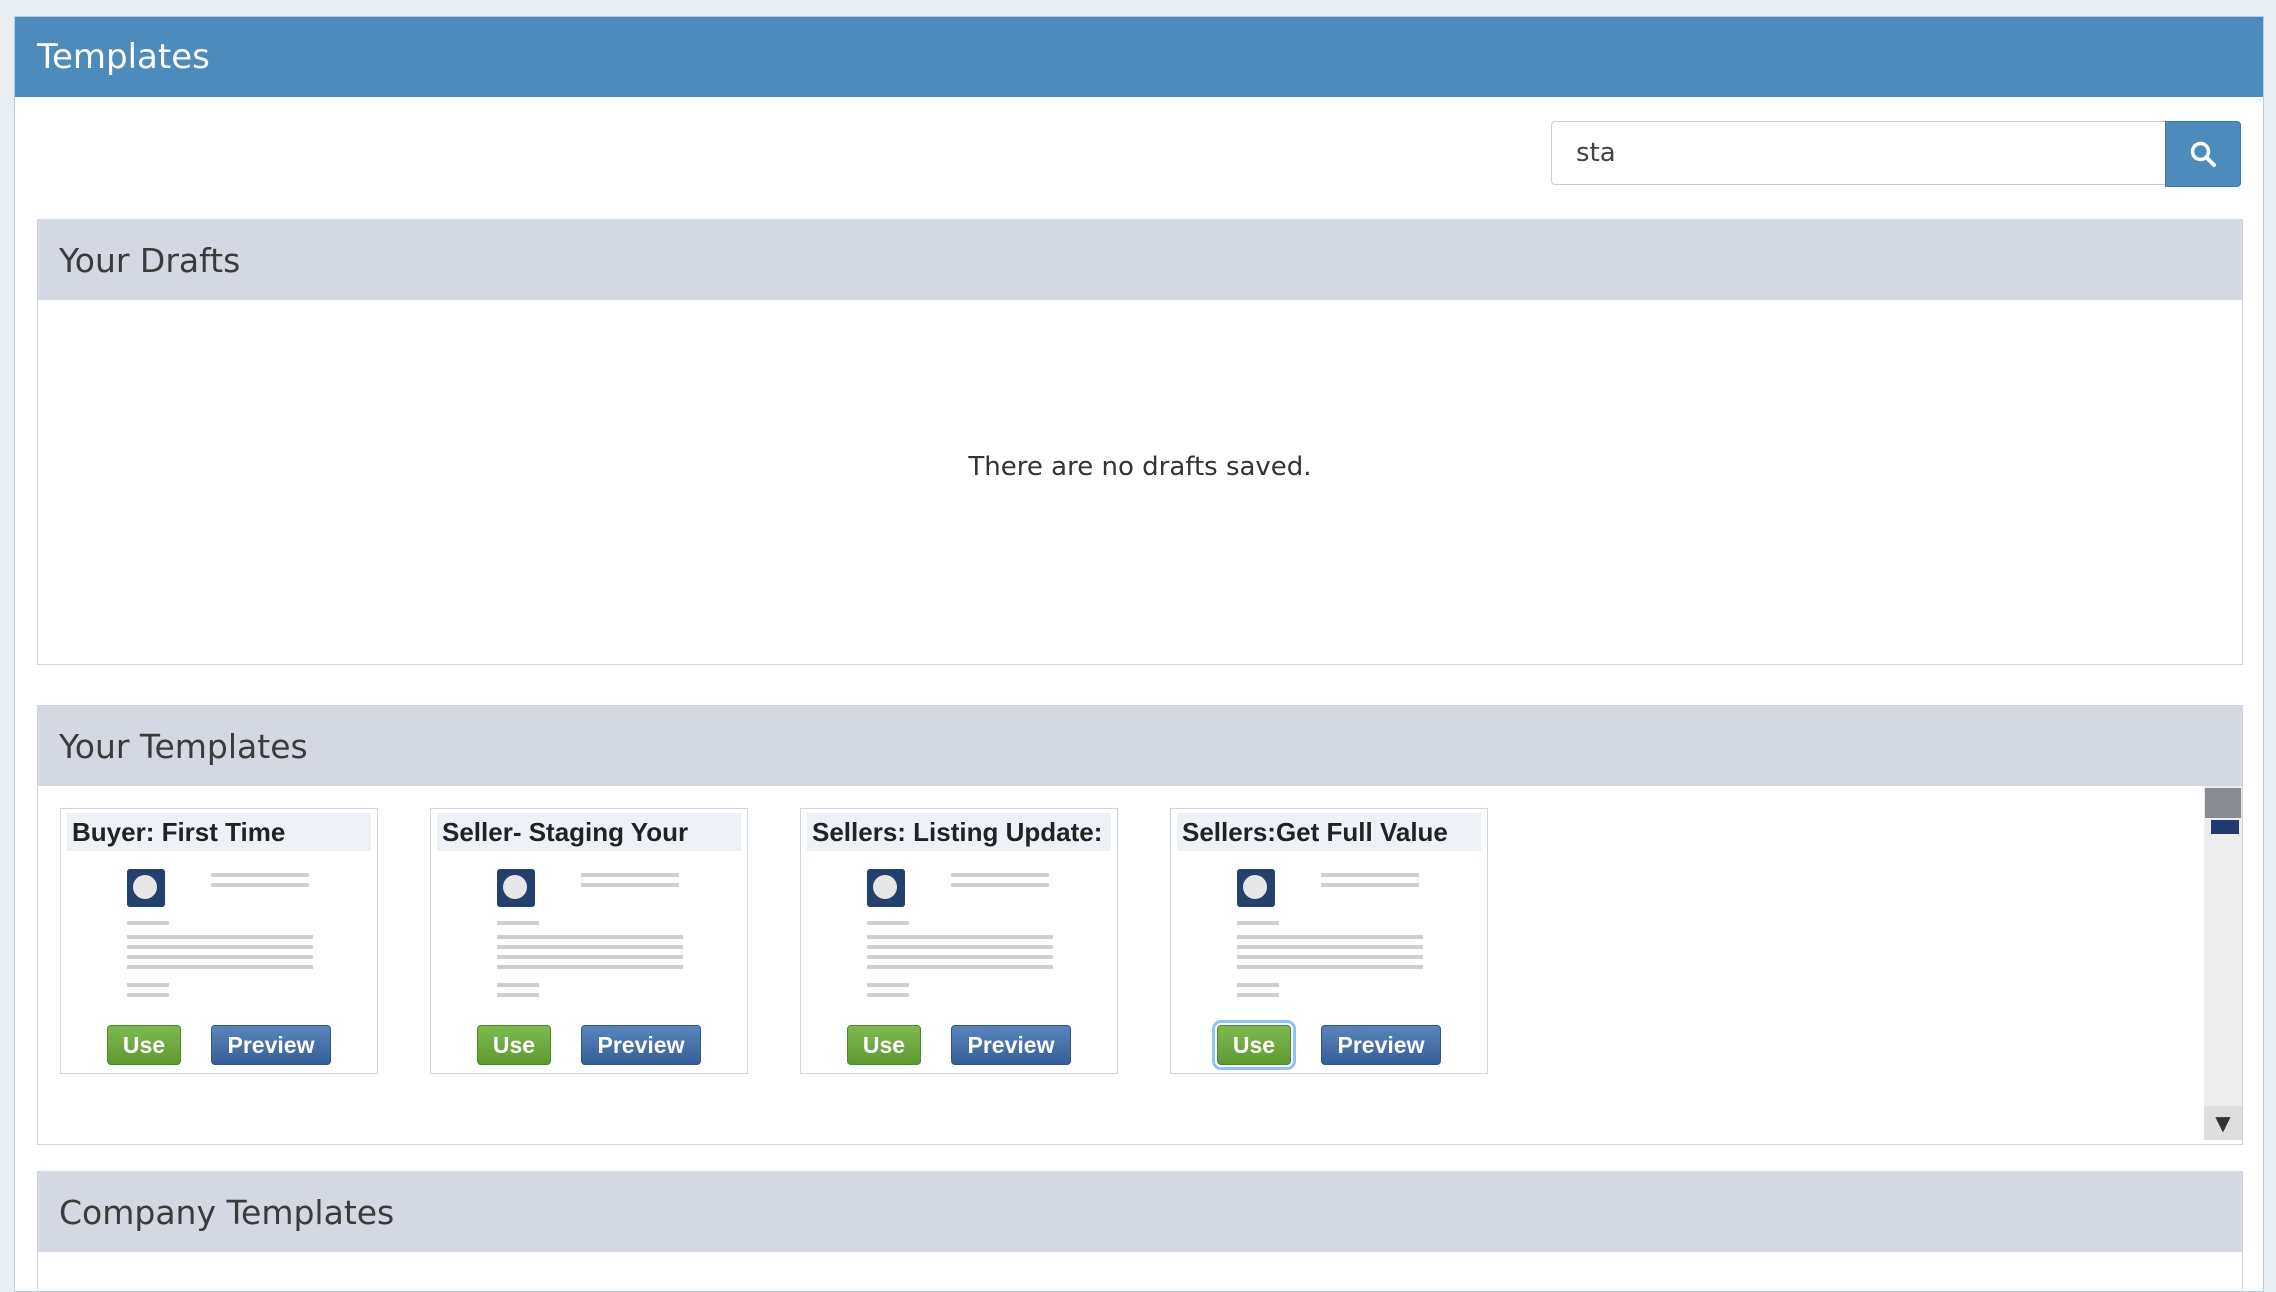 Image resolution: width=2276 pixels, height=1292 pixels. I want to click on template-card: Sellers:Get Full Value Use Preview, so click(1329, 941).